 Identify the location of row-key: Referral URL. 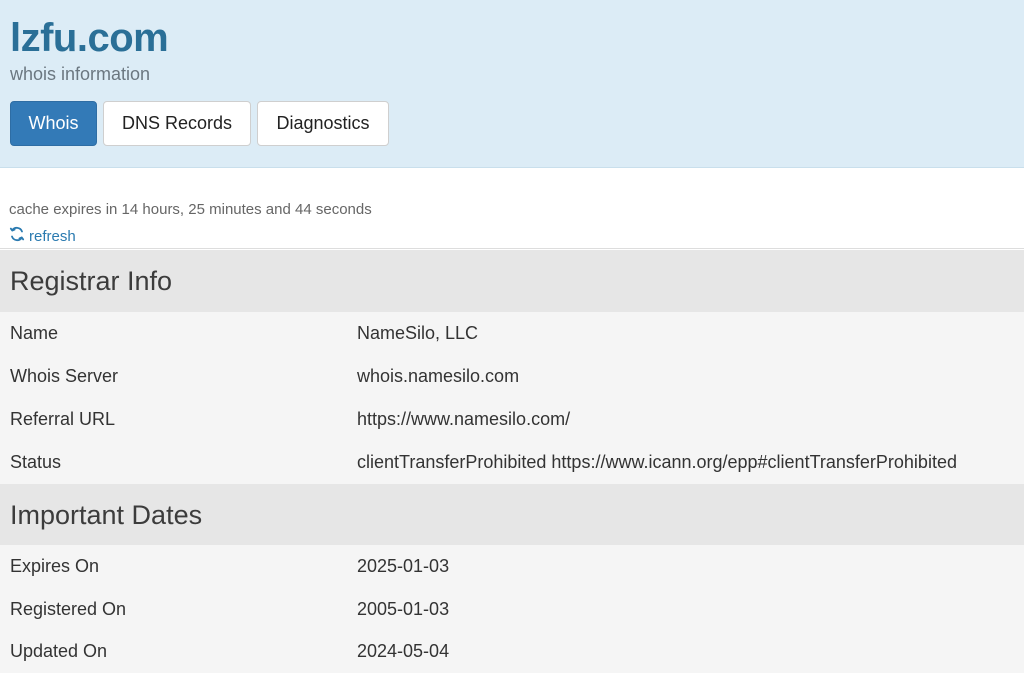
(63, 419).